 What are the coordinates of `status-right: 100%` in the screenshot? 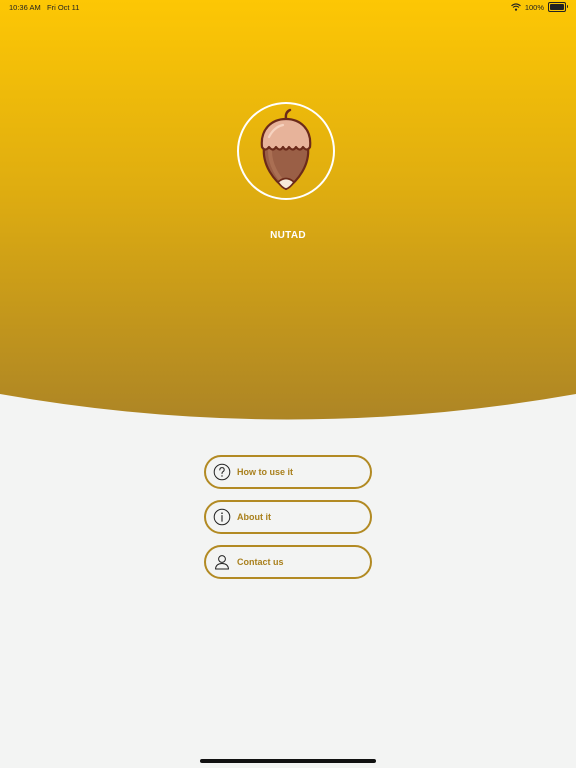 It's located at (539, 7).